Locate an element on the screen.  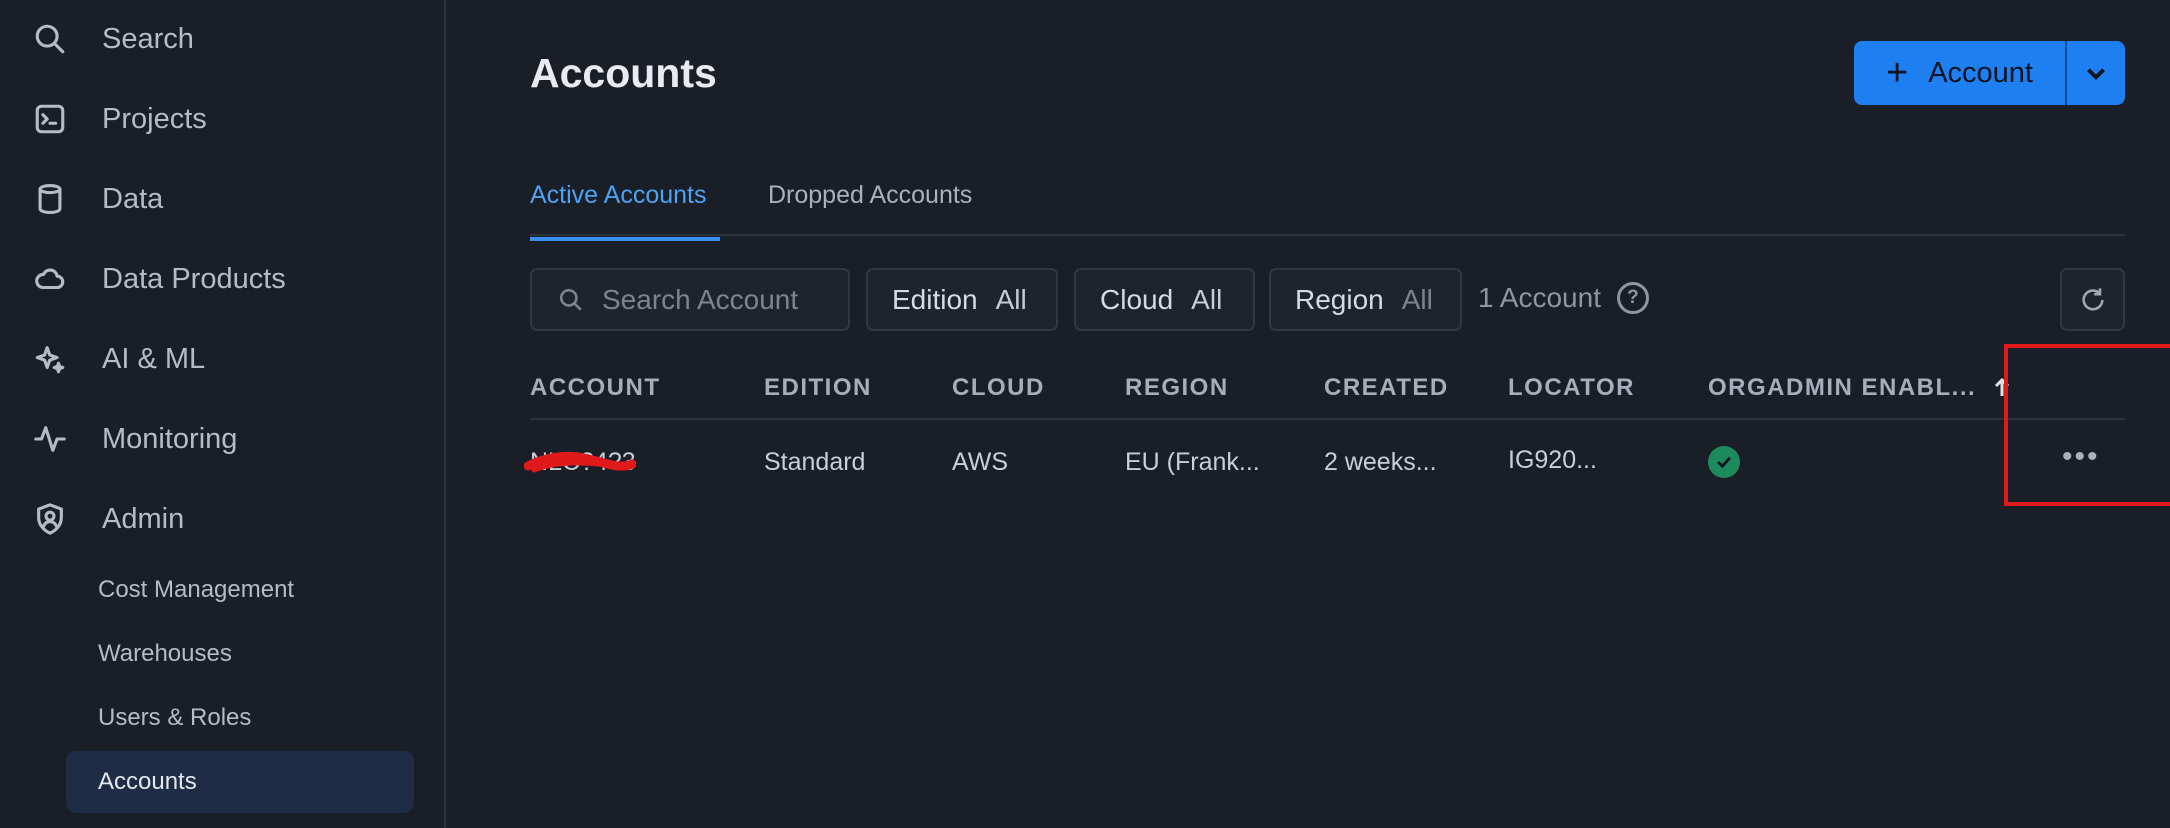
sidebar-subitem-users-roles: Users & Roles is located at coordinates (240, 718).